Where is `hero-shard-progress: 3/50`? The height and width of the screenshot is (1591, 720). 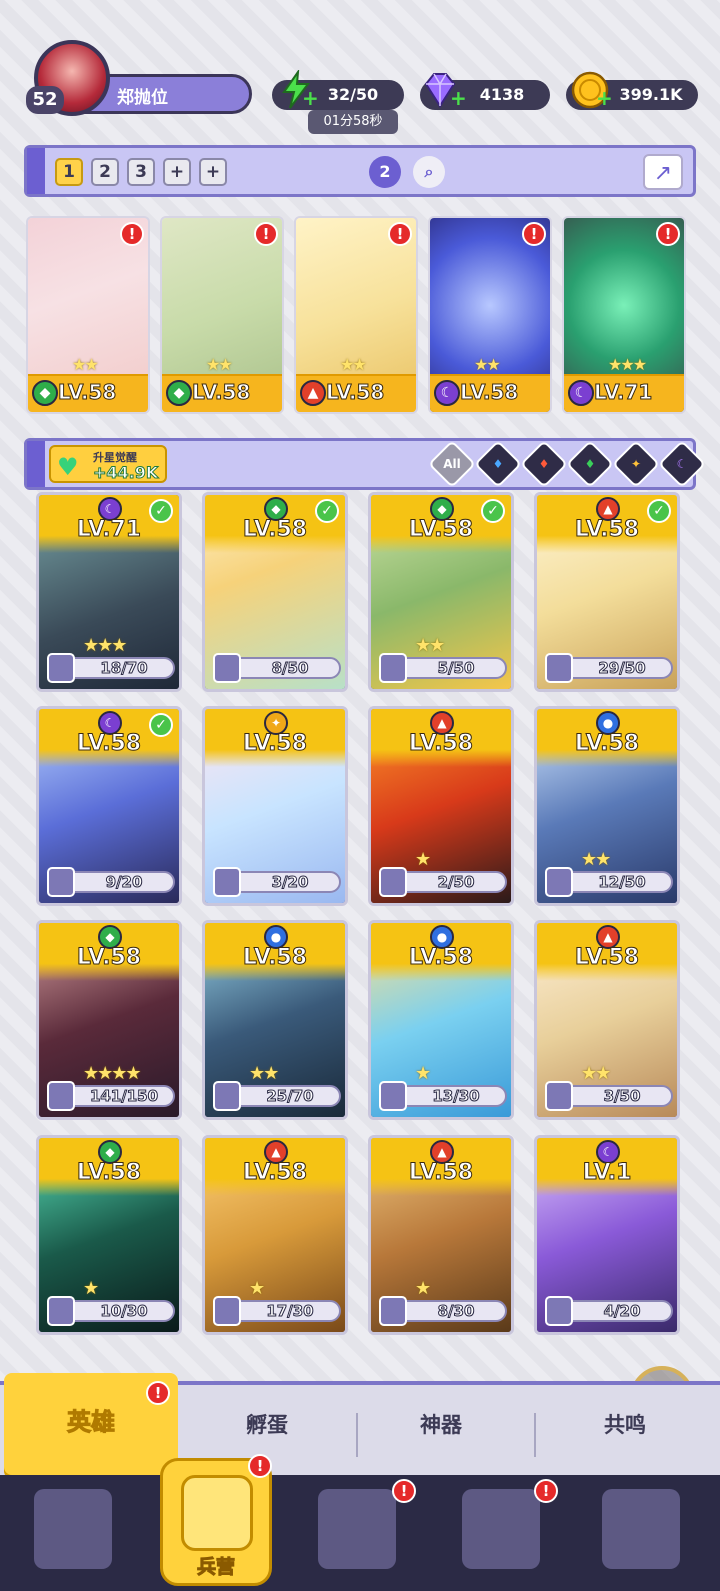
hero-shard-progress: 3/50 is located at coordinates (609, 1096).